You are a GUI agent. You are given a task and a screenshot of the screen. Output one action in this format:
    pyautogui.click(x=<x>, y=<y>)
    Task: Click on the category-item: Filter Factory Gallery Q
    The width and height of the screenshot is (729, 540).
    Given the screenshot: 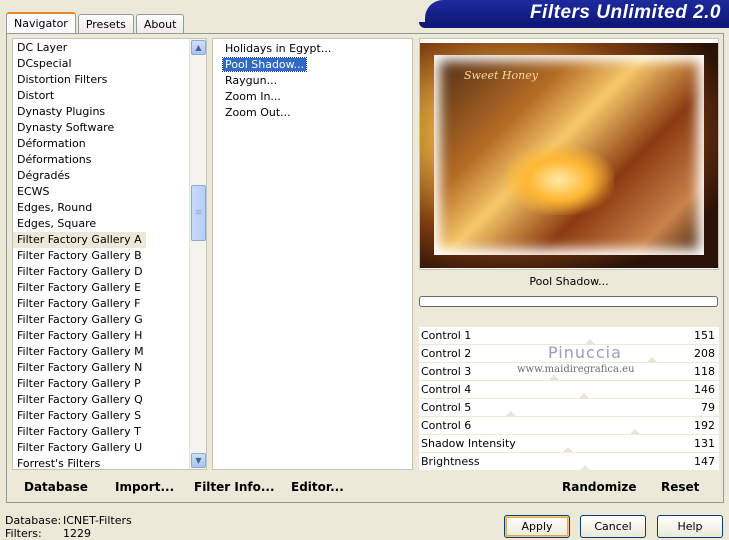 What is the action you would take?
    pyautogui.click(x=109, y=400)
    